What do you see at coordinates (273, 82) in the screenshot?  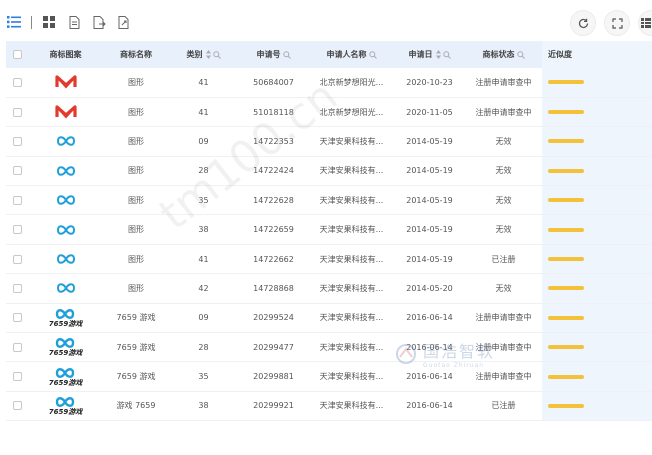 I see `cell-reg-no: 50684007` at bounding box center [273, 82].